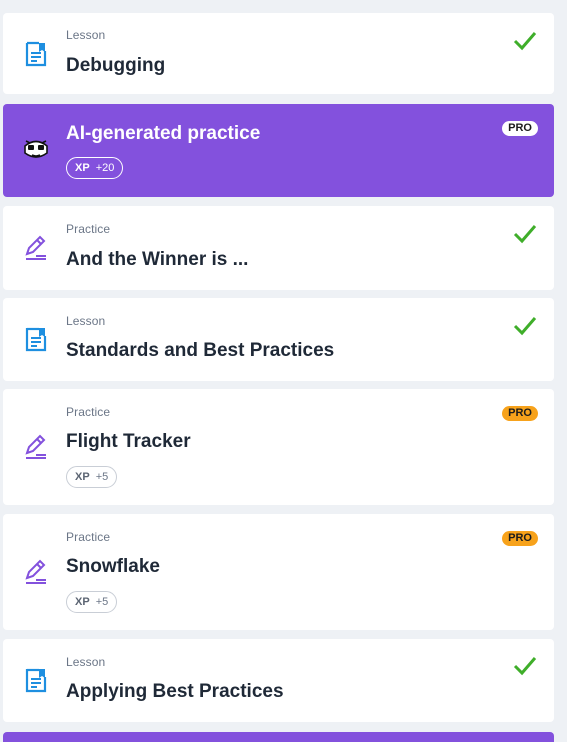 The width and height of the screenshot is (567, 742). I want to click on item-title: Debugging, so click(116, 65).